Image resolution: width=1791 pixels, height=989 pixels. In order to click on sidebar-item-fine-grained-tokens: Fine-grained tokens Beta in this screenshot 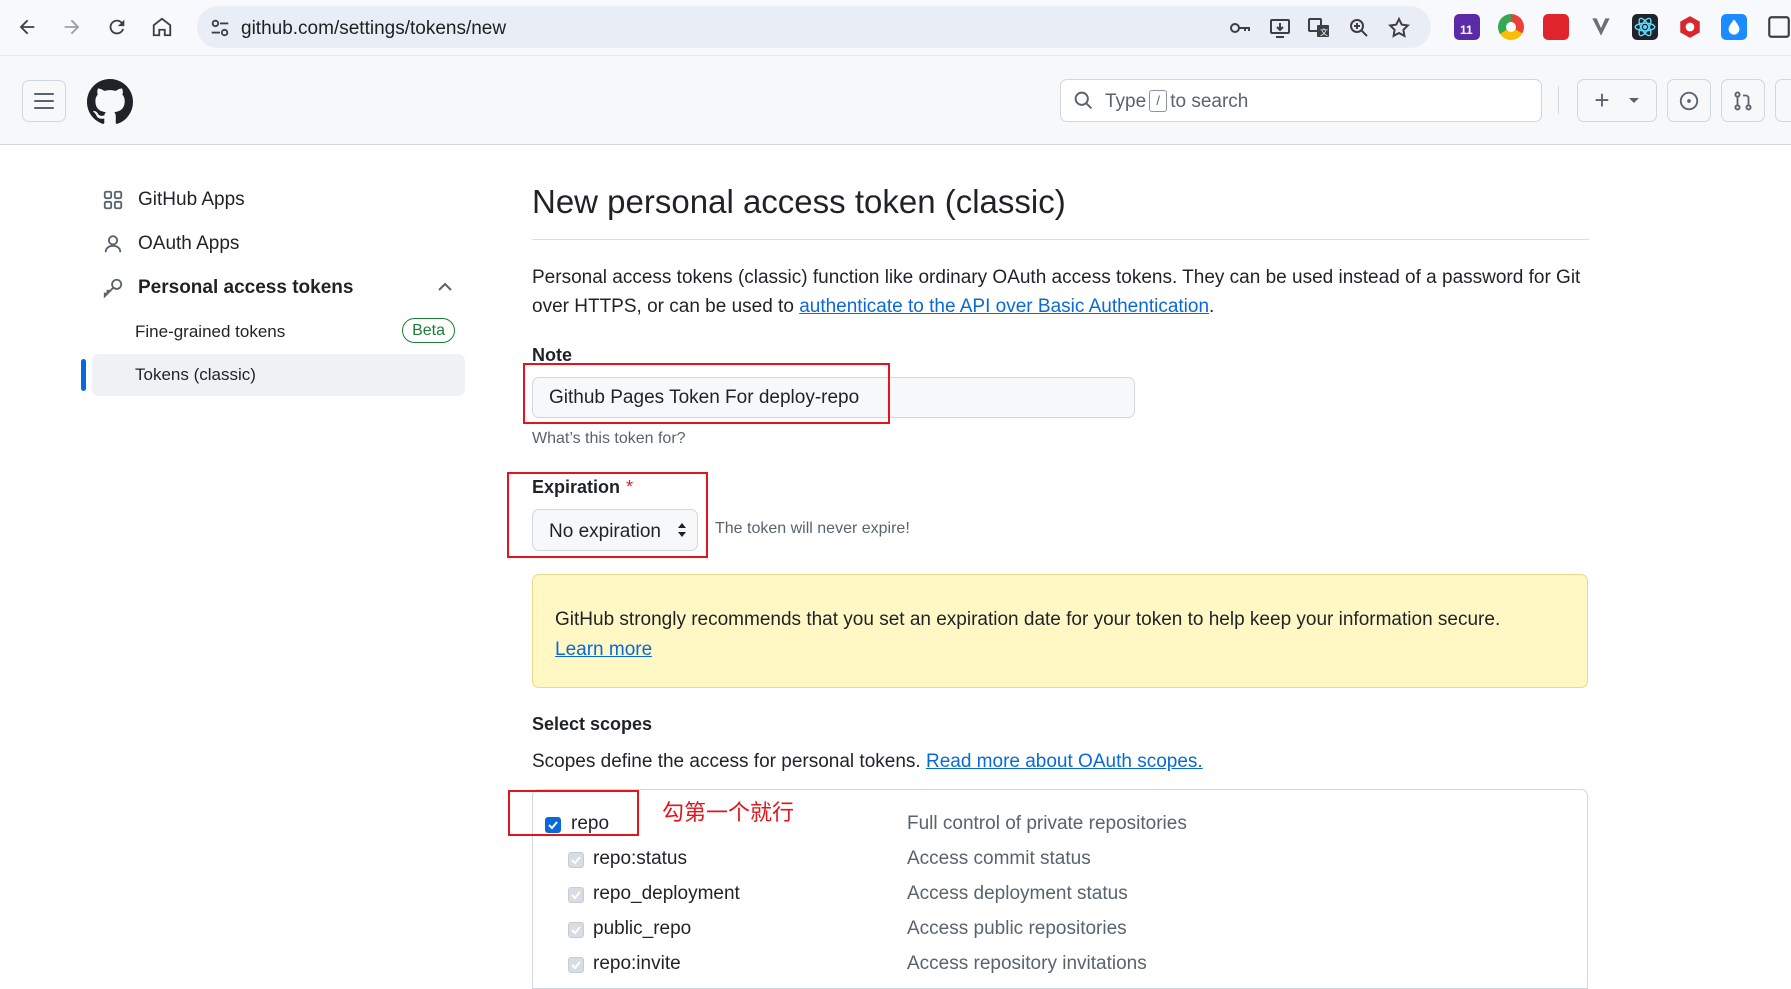, I will do `click(278, 332)`.